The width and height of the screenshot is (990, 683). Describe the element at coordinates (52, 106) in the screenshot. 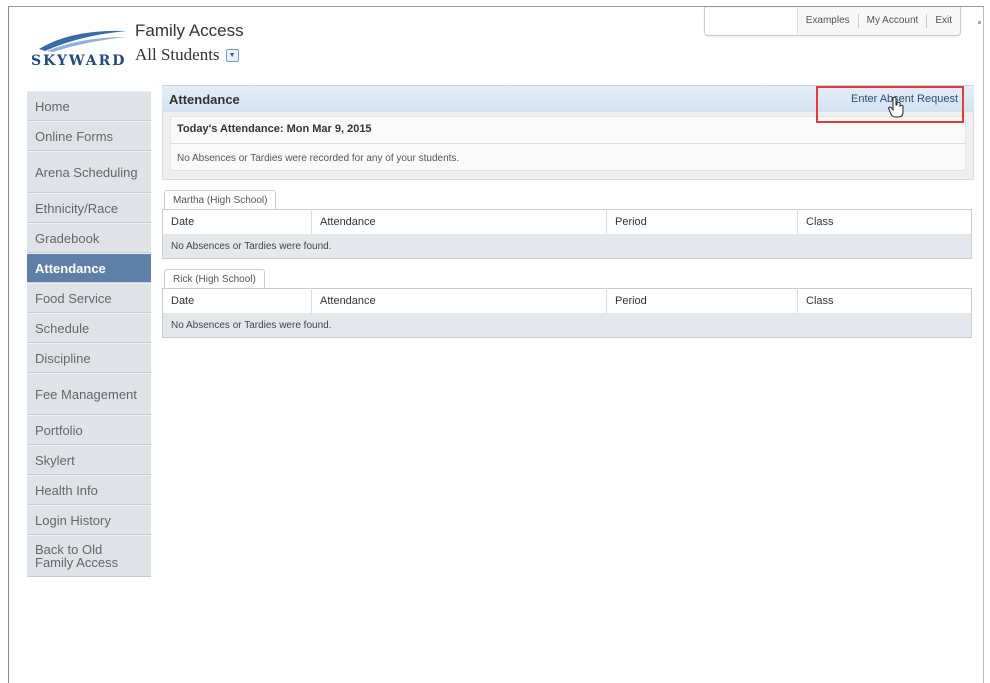

I see `sidebar-item-label: Home` at that location.